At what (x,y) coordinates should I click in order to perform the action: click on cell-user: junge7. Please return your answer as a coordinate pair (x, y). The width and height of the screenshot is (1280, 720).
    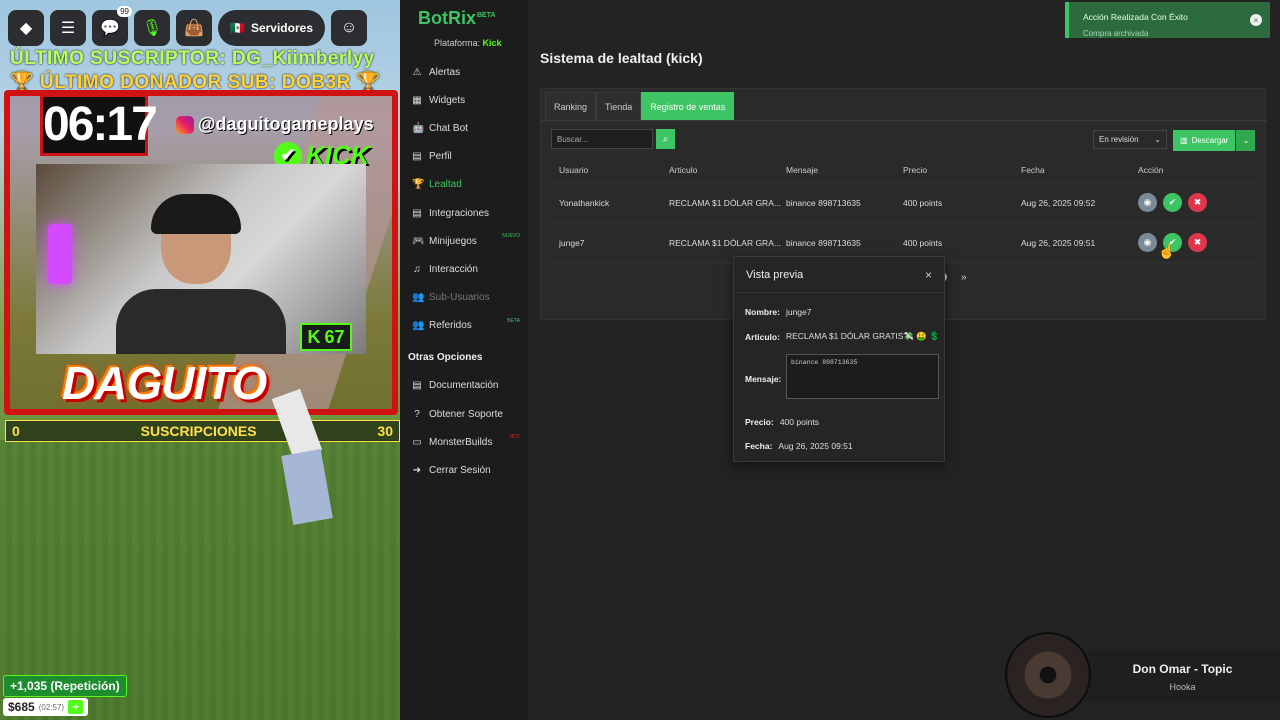
    Looking at the image, I should click on (572, 242).